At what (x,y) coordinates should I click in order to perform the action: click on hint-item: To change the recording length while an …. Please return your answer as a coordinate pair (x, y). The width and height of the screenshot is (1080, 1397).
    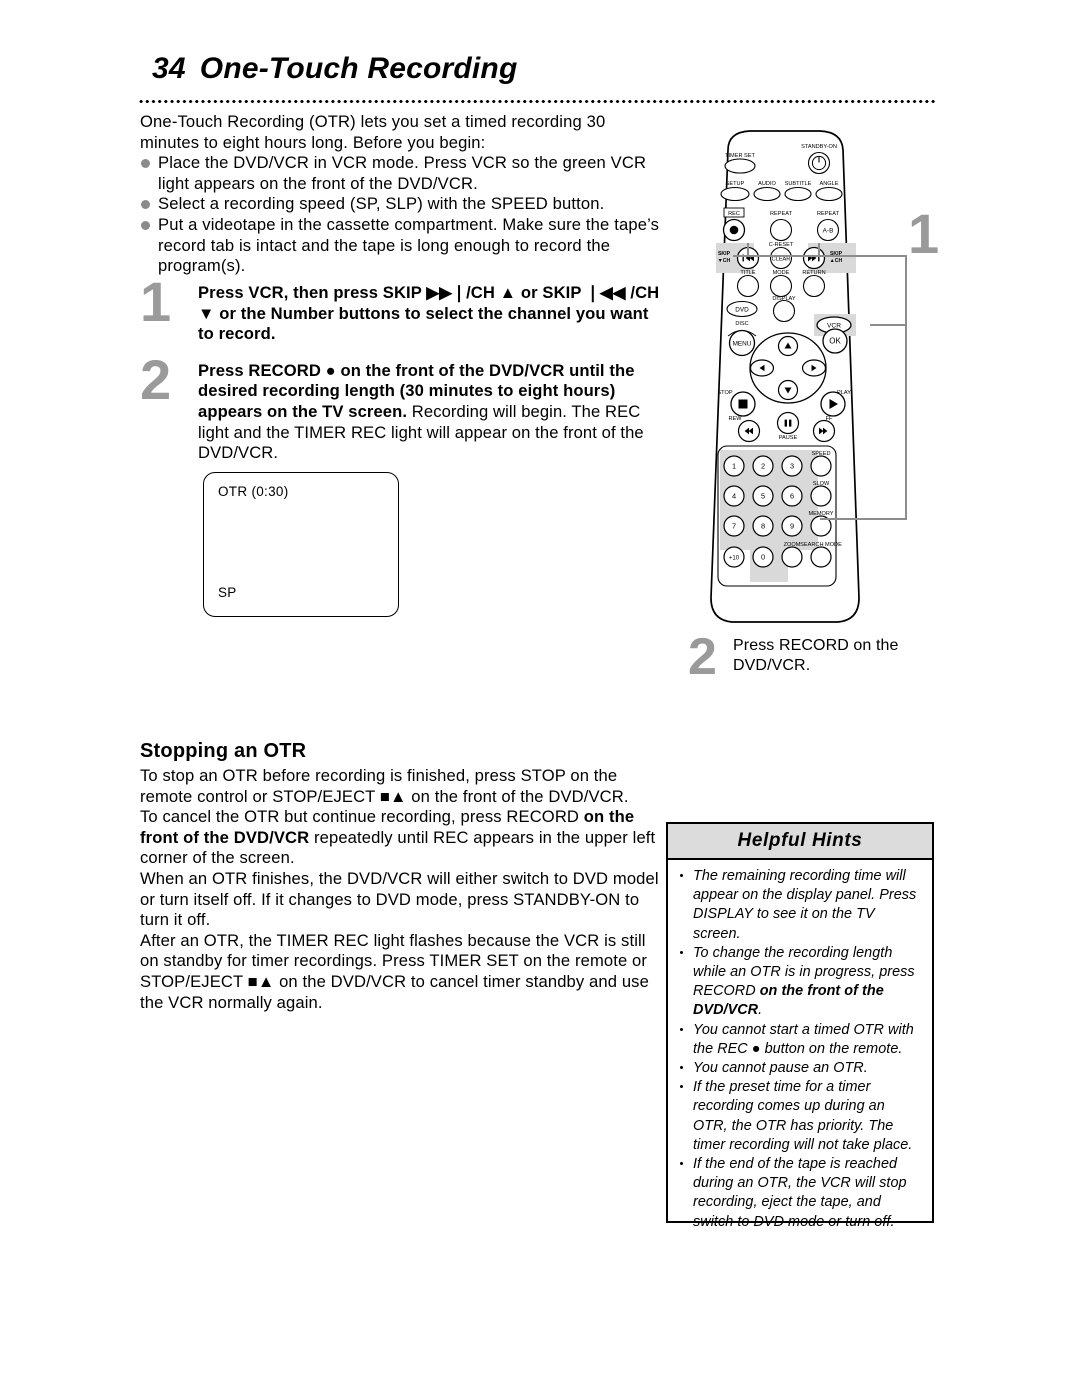
    Looking at the image, I should click on (799, 982).